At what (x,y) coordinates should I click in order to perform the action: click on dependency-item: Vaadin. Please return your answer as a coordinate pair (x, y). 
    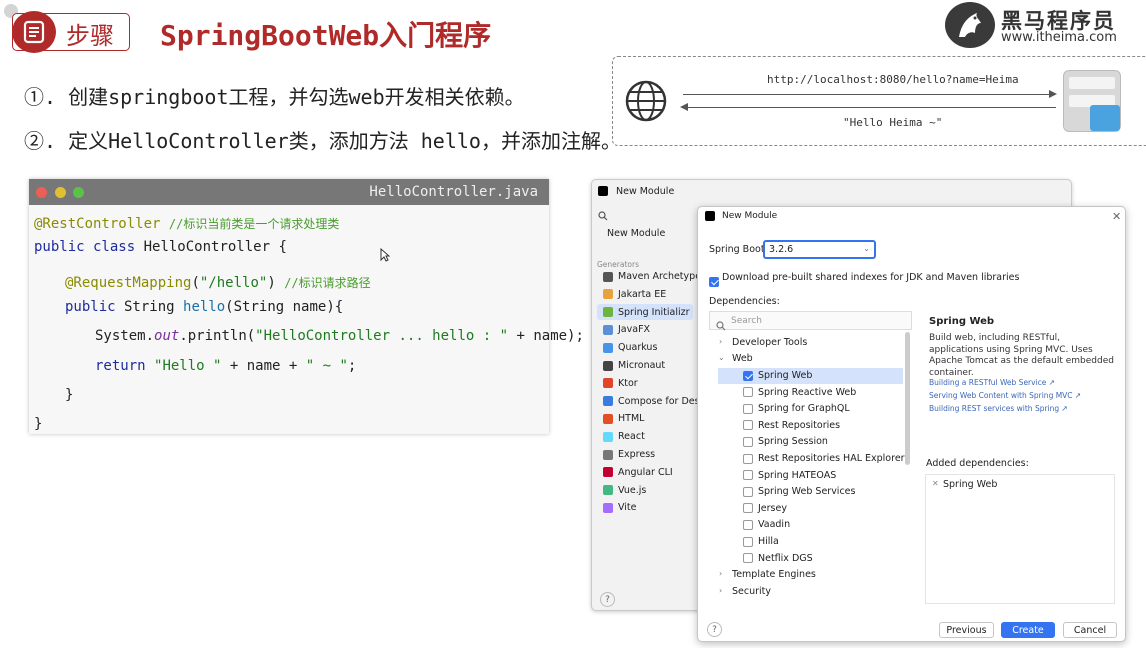
    Looking at the image, I should click on (766, 524).